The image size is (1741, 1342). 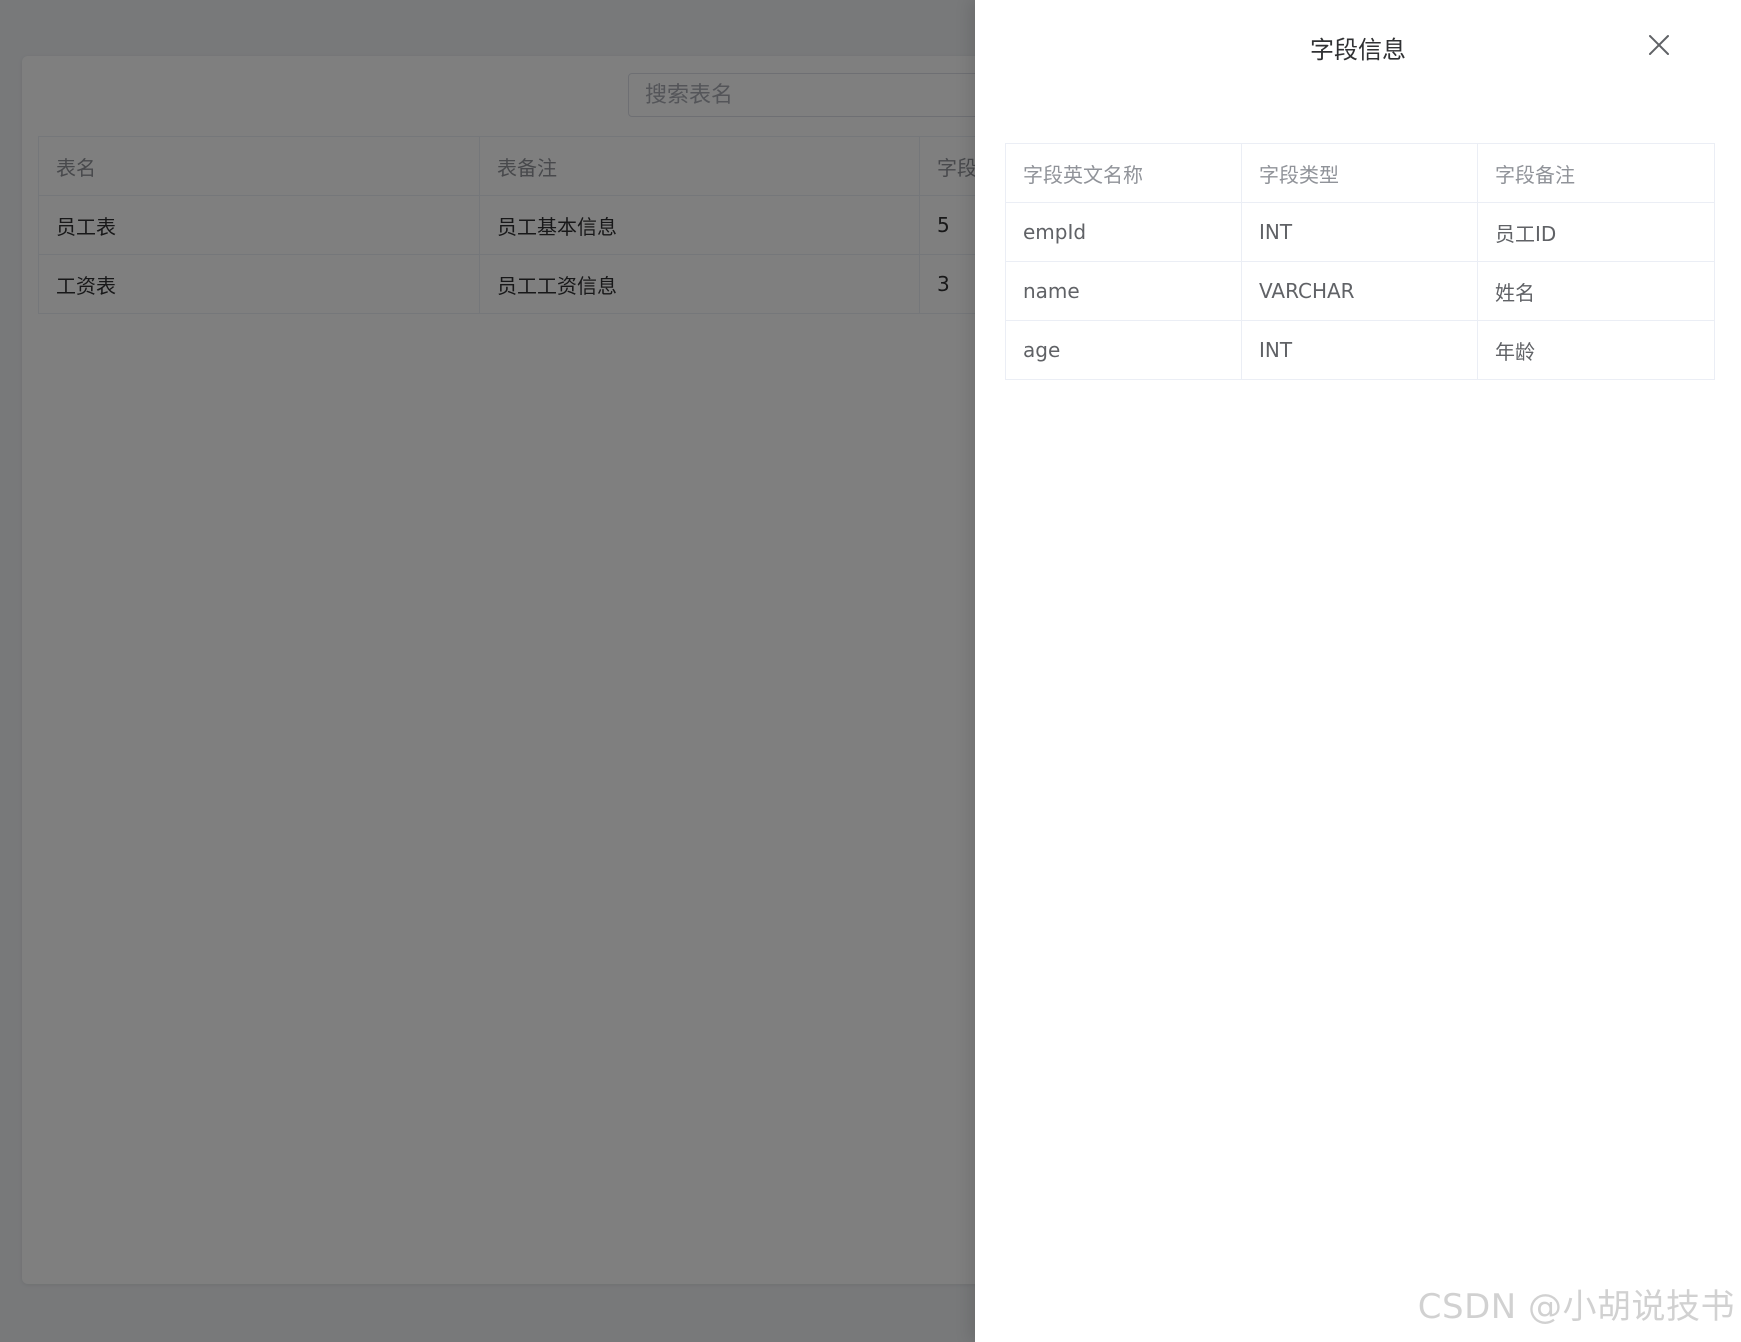 I want to click on table-row: name VARCHAR 姓名, so click(x=1360, y=291).